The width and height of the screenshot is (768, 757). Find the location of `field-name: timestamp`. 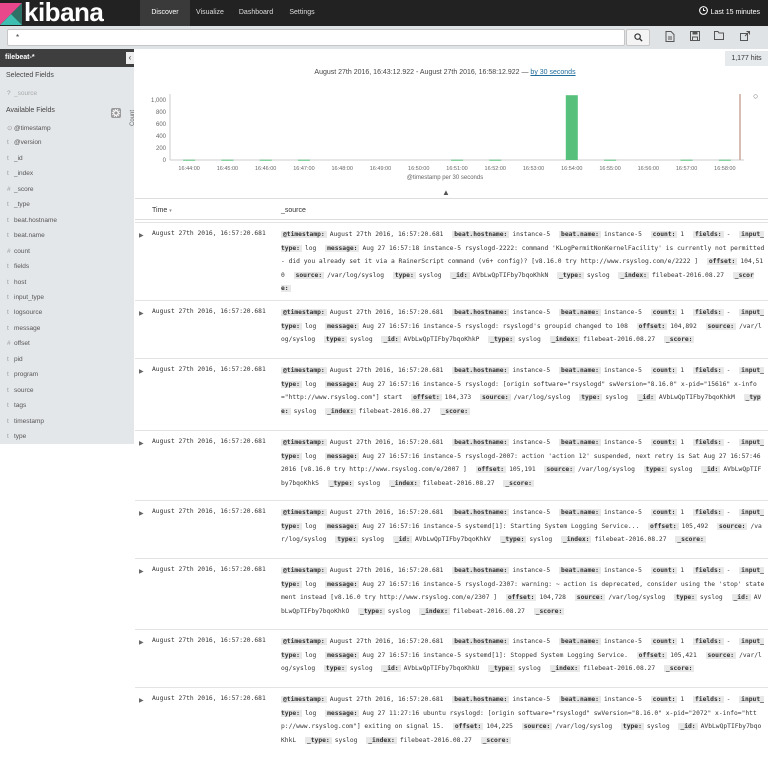

field-name: timestamp is located at coordinates (29, 421).